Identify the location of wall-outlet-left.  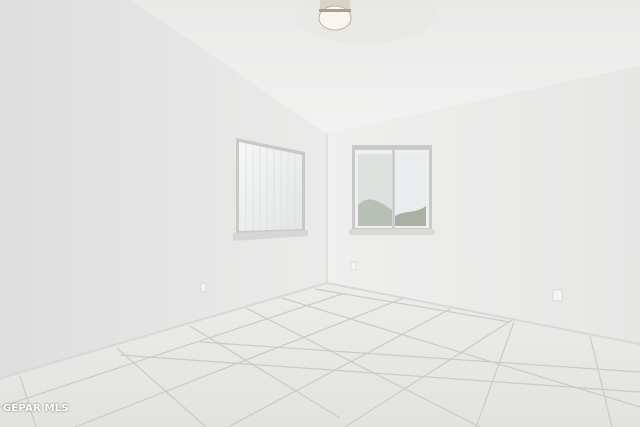
(203, 287).